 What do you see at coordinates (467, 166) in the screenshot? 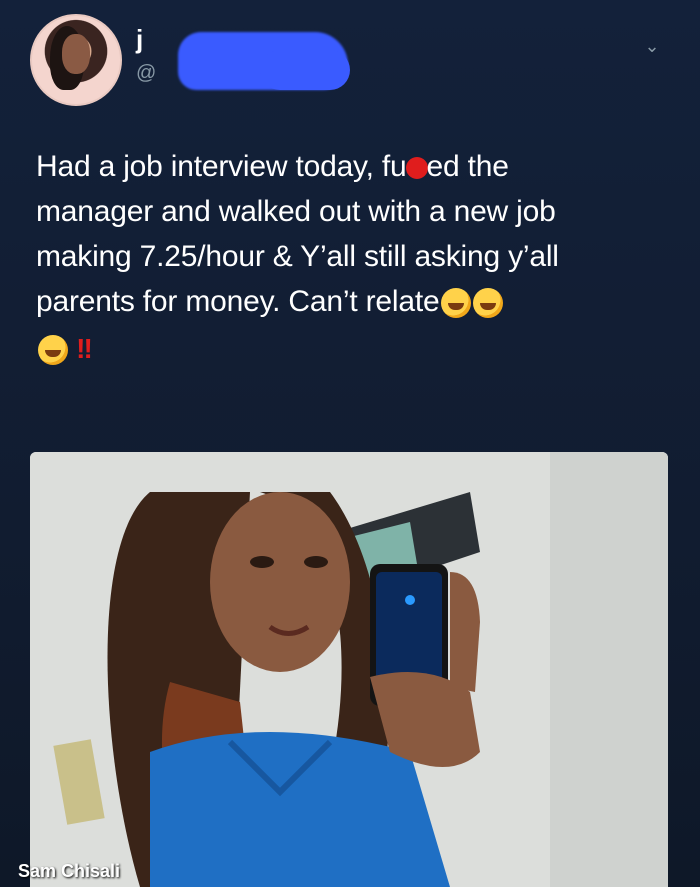
I see `tweet-line-1-end: ed the` at bounding box center [467, 166].